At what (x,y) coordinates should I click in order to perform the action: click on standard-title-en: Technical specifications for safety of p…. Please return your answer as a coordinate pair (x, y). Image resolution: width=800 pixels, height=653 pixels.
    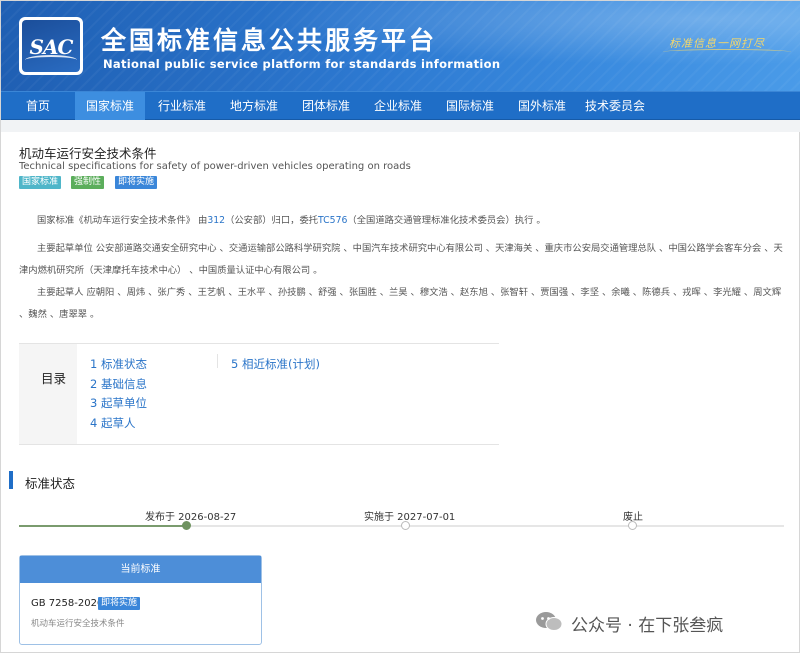
    Looking at the image, I should click on (215, 166).